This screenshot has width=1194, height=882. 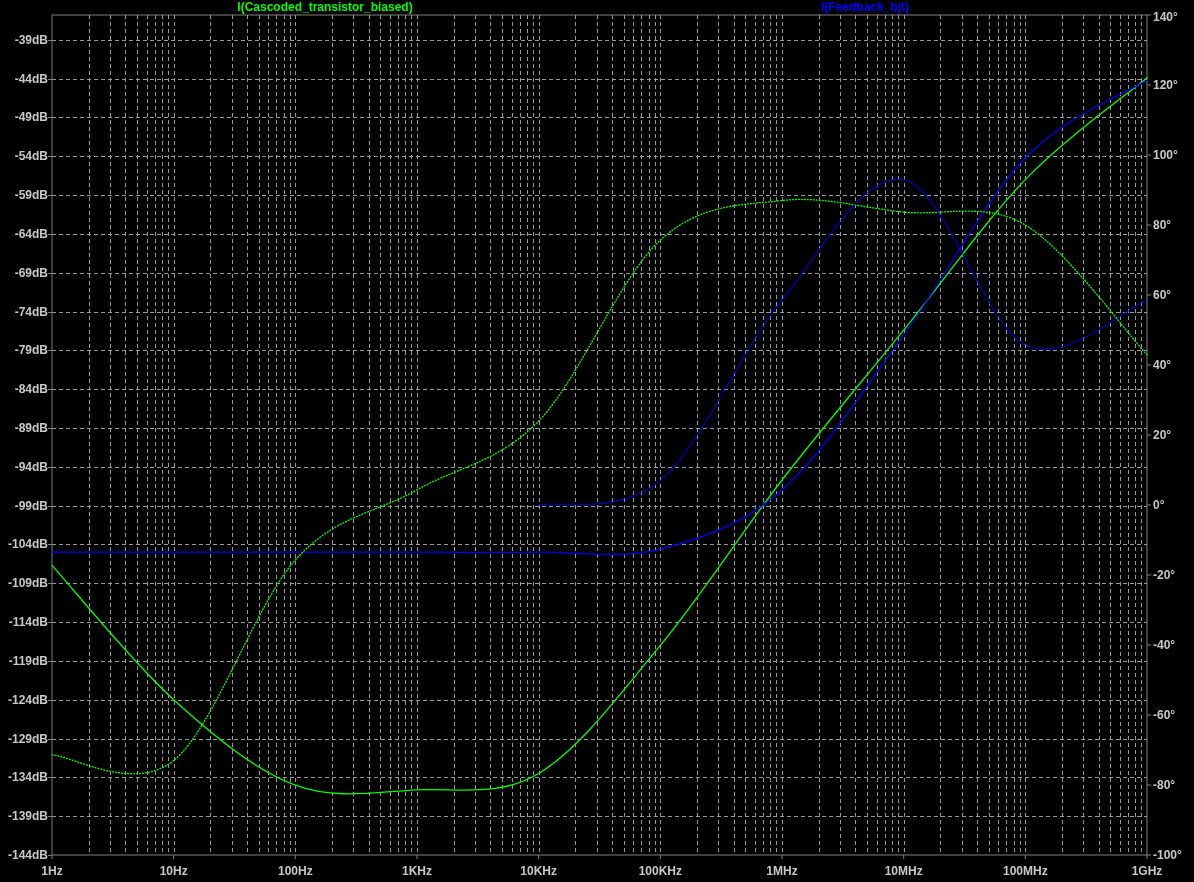 What do you see at coordinates (52, 871) in the screenshot?
I see `x-tick-label: 1Hz` at bounding box center [52, 871].